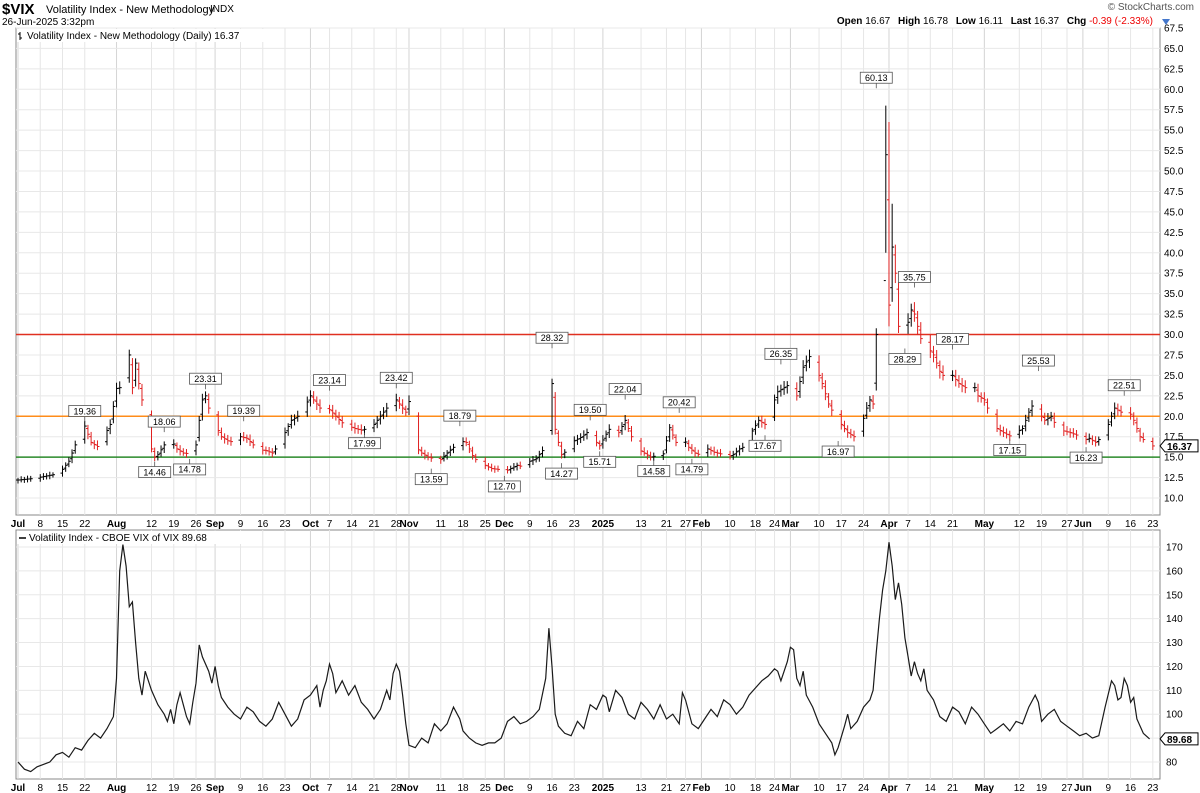 The width and height of the screenshot is (1200, 793). I want to click on y-tick-label: 67.5, so click(1174, 29).